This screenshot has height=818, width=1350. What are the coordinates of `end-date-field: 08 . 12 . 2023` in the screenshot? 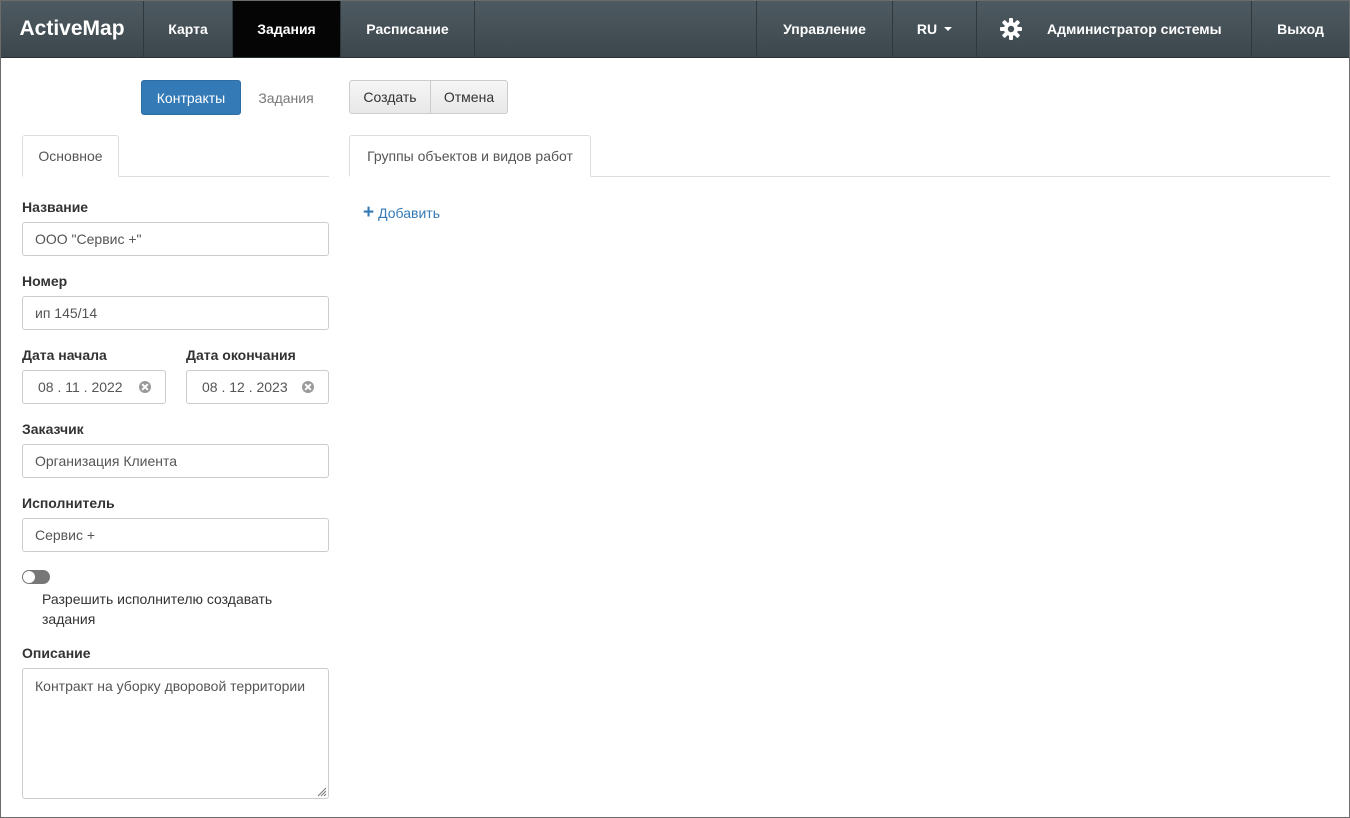 It's located at (257, 387).